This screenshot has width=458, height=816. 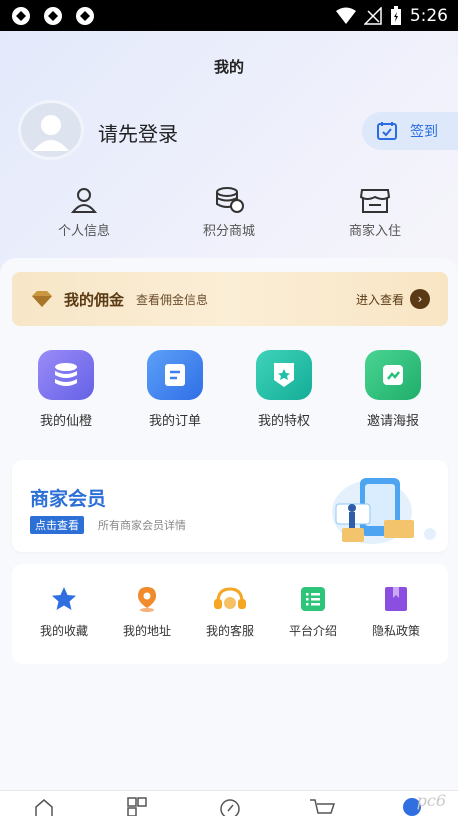 I want to click on commission-enter-label: 进入查看, so click(x=379, y=299).